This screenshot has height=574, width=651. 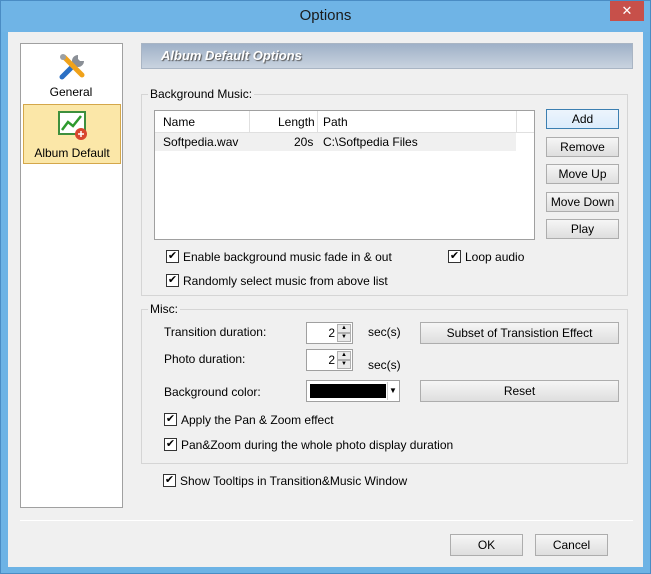 I want to click on transition-duration-stepper: 2 ▲ ▼, so click(x=329, y=333).